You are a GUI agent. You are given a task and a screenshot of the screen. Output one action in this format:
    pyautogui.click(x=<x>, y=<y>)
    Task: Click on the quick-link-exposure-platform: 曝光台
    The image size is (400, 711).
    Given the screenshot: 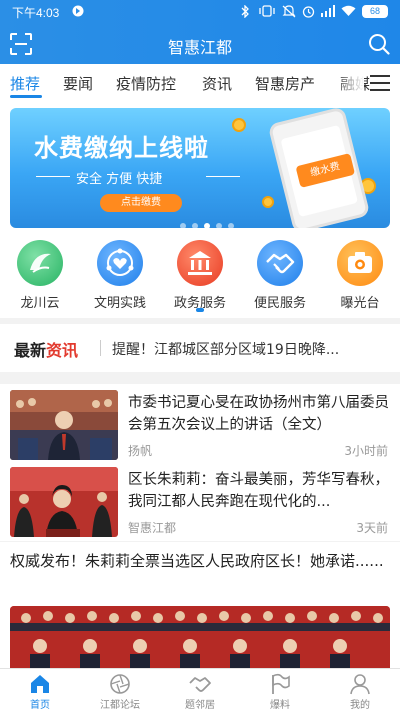 What is the action you would take?
    pyautogui.click(x=360, y=275)
    